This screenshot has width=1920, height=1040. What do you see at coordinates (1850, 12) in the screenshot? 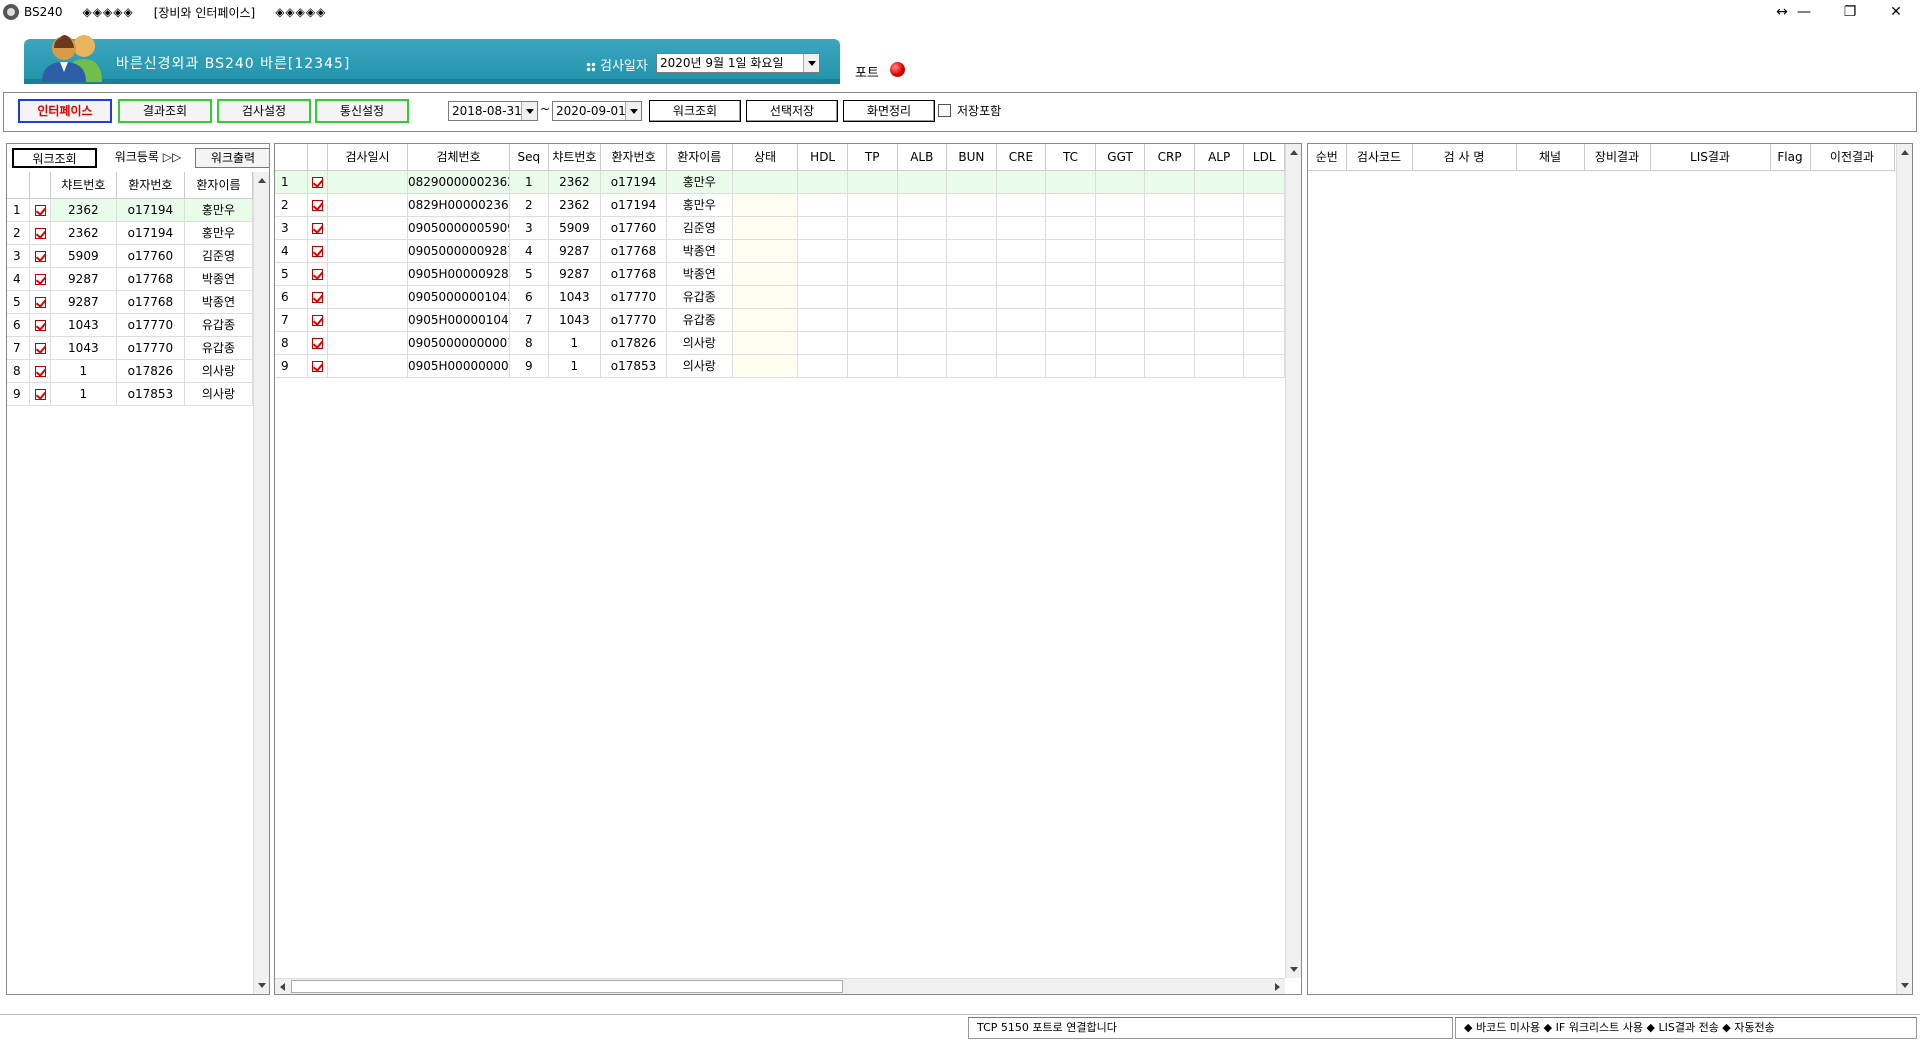
I see `restore-button: ❐` at bounding box center [1850, 12].